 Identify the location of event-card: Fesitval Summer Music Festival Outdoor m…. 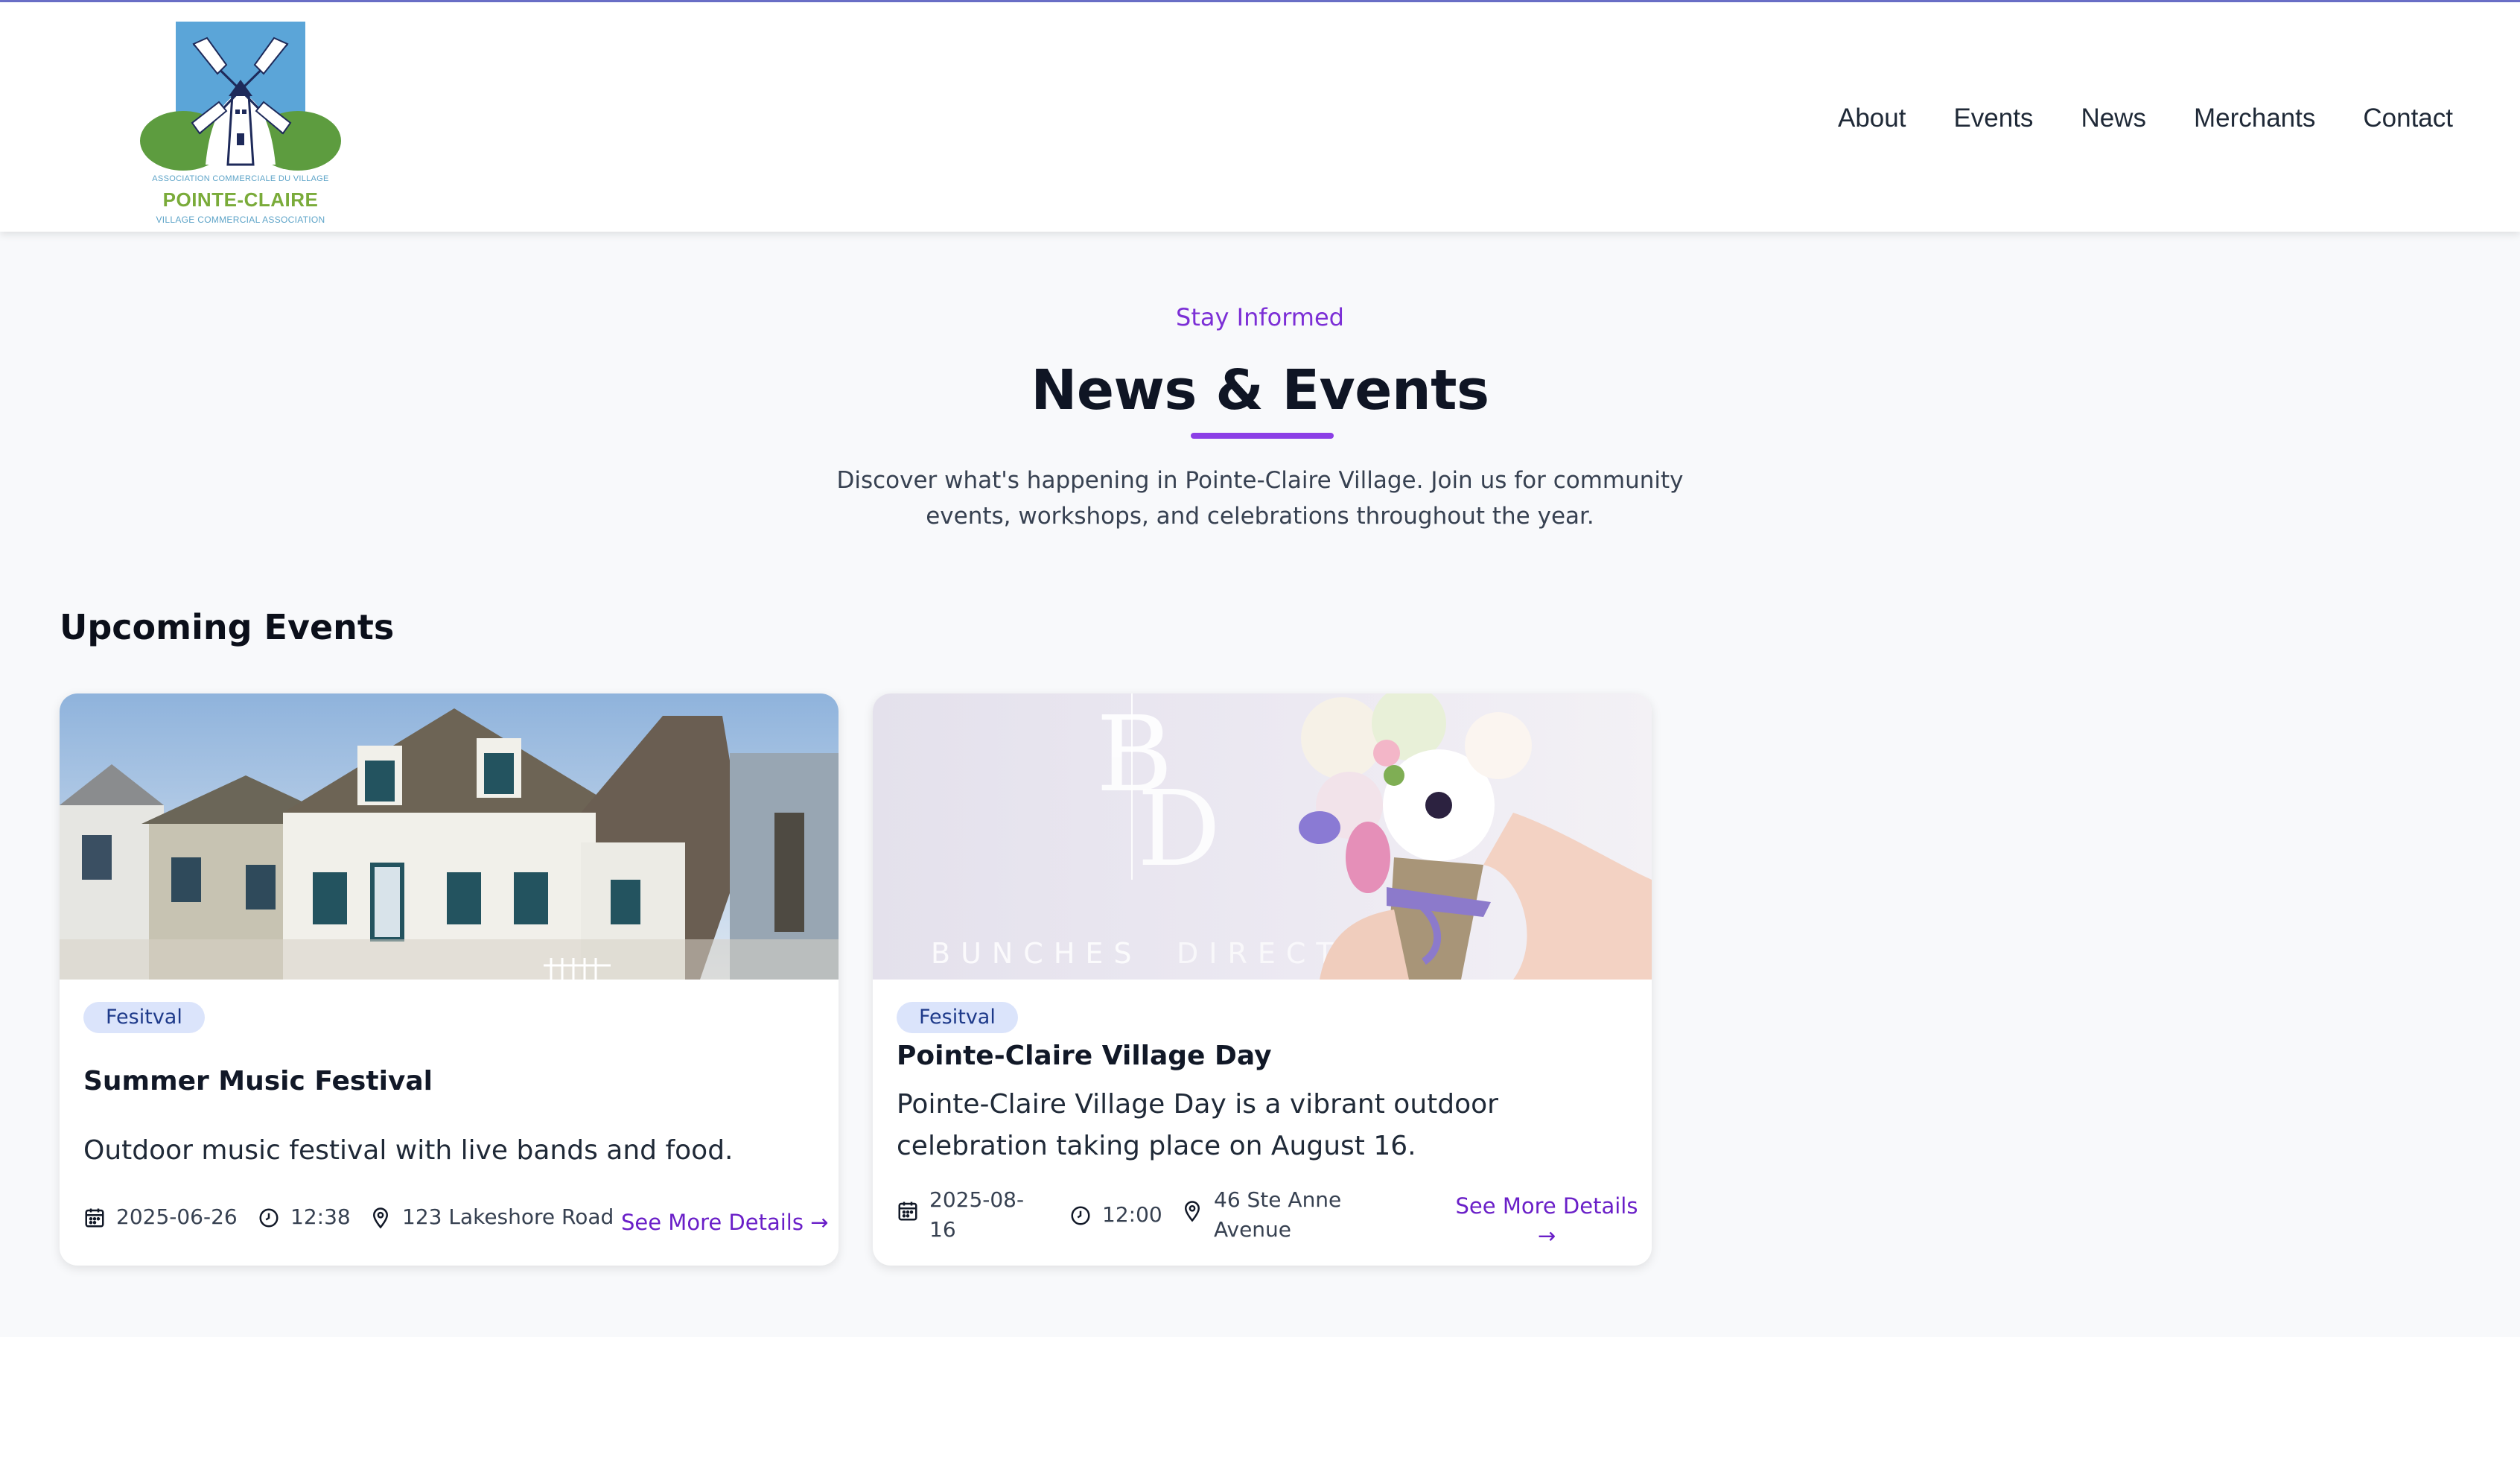
(449, 979).